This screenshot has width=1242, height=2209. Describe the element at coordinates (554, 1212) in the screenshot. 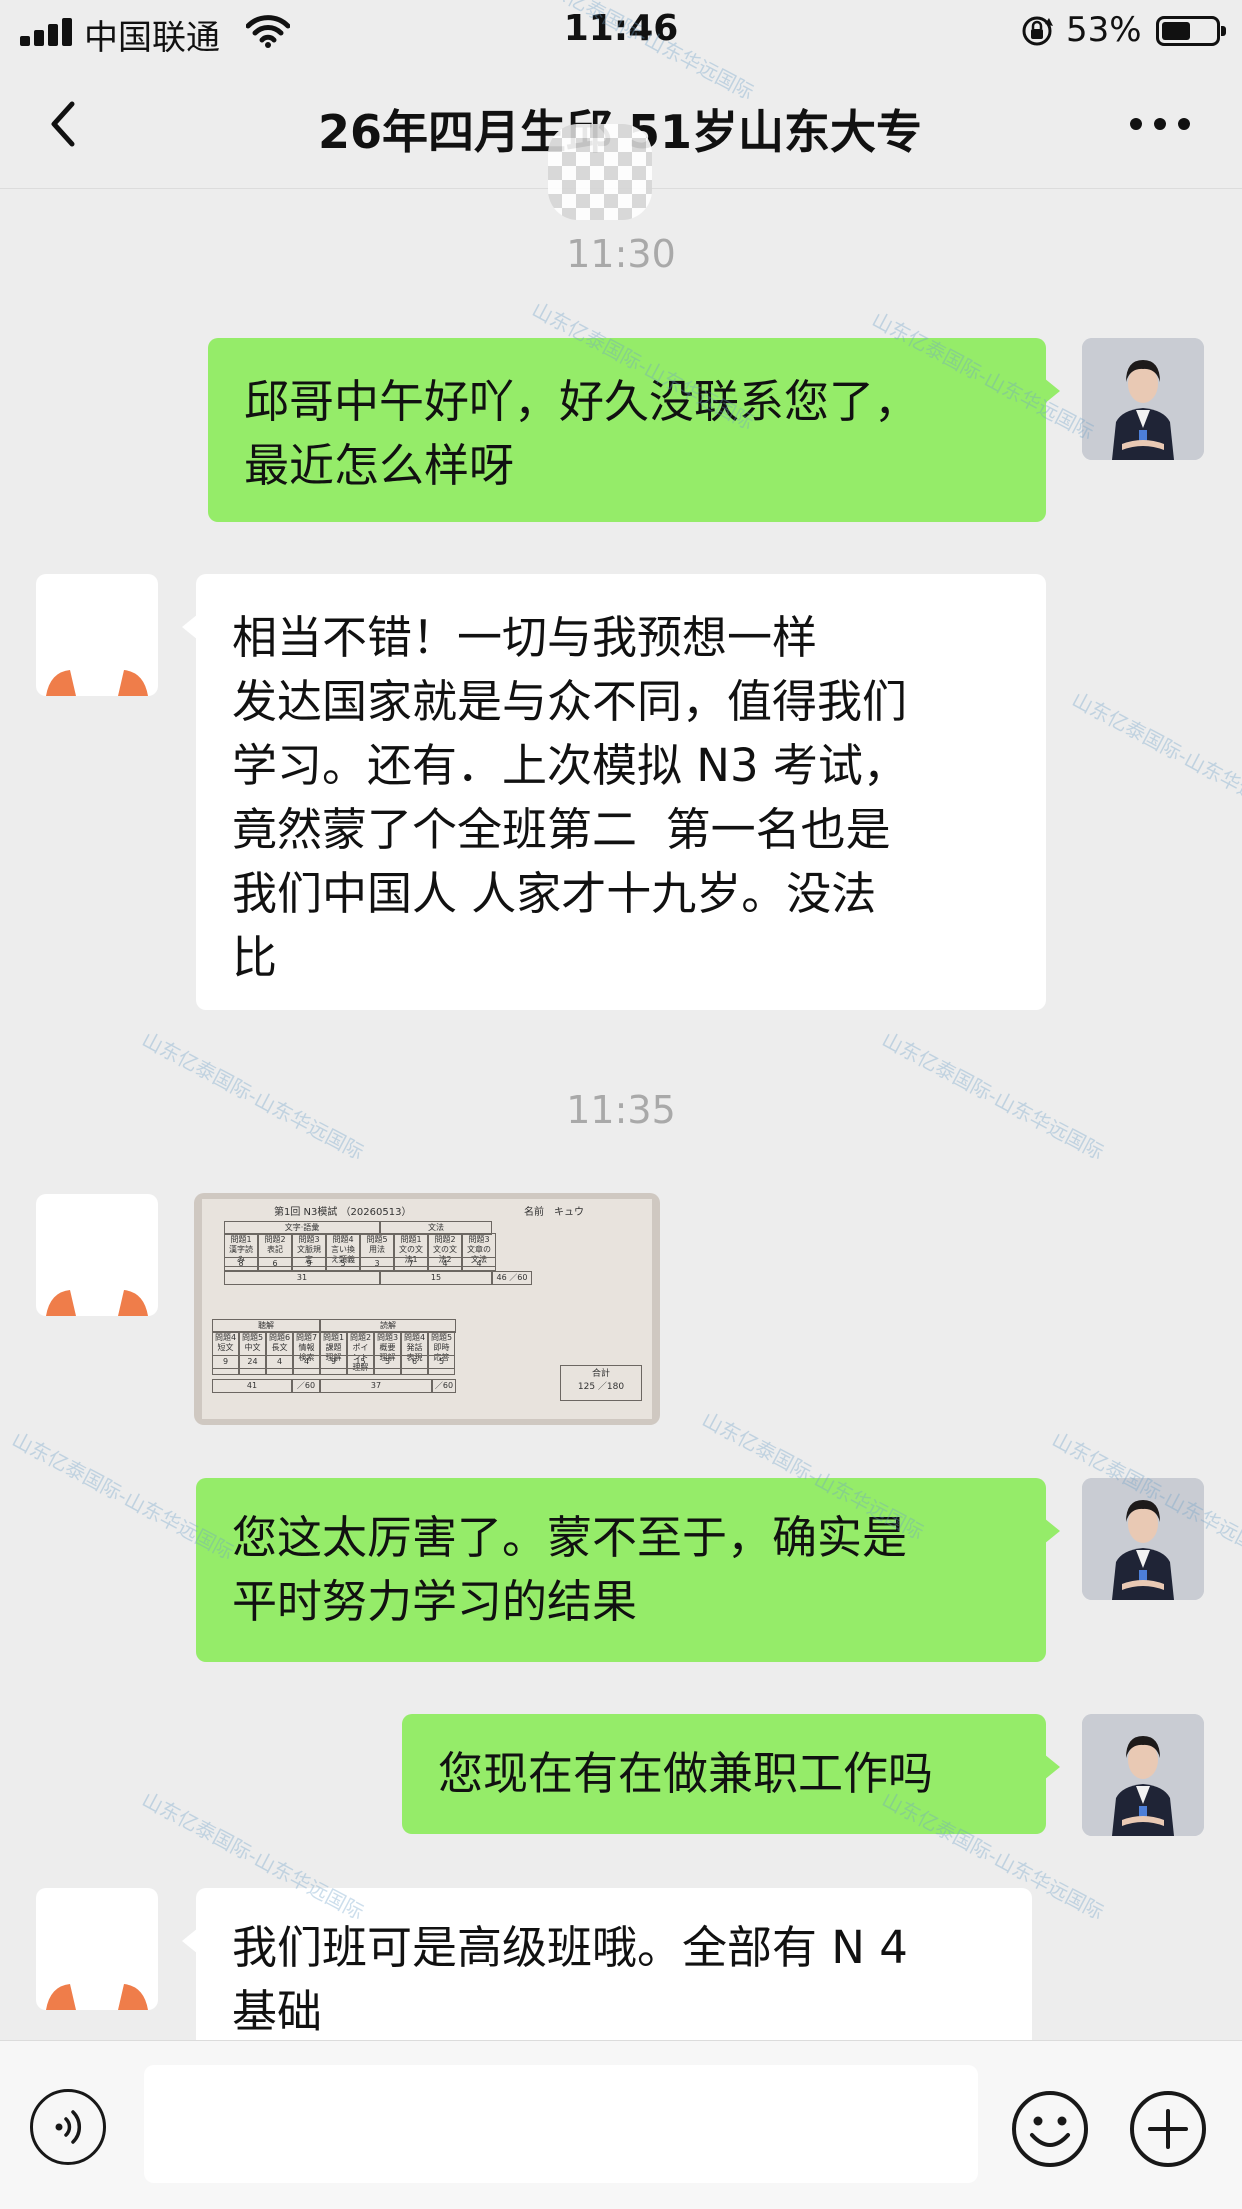

I see `sheet-name: 名前 キュウ` at that location.